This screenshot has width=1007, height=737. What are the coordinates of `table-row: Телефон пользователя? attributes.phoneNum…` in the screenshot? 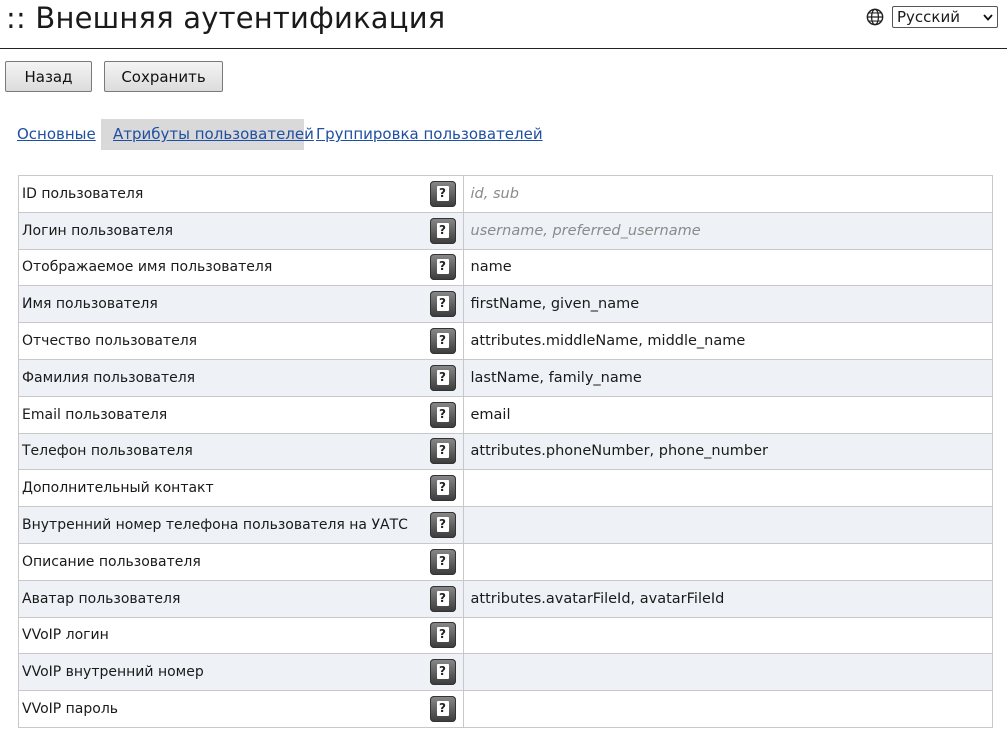 It's located at (505, 451).